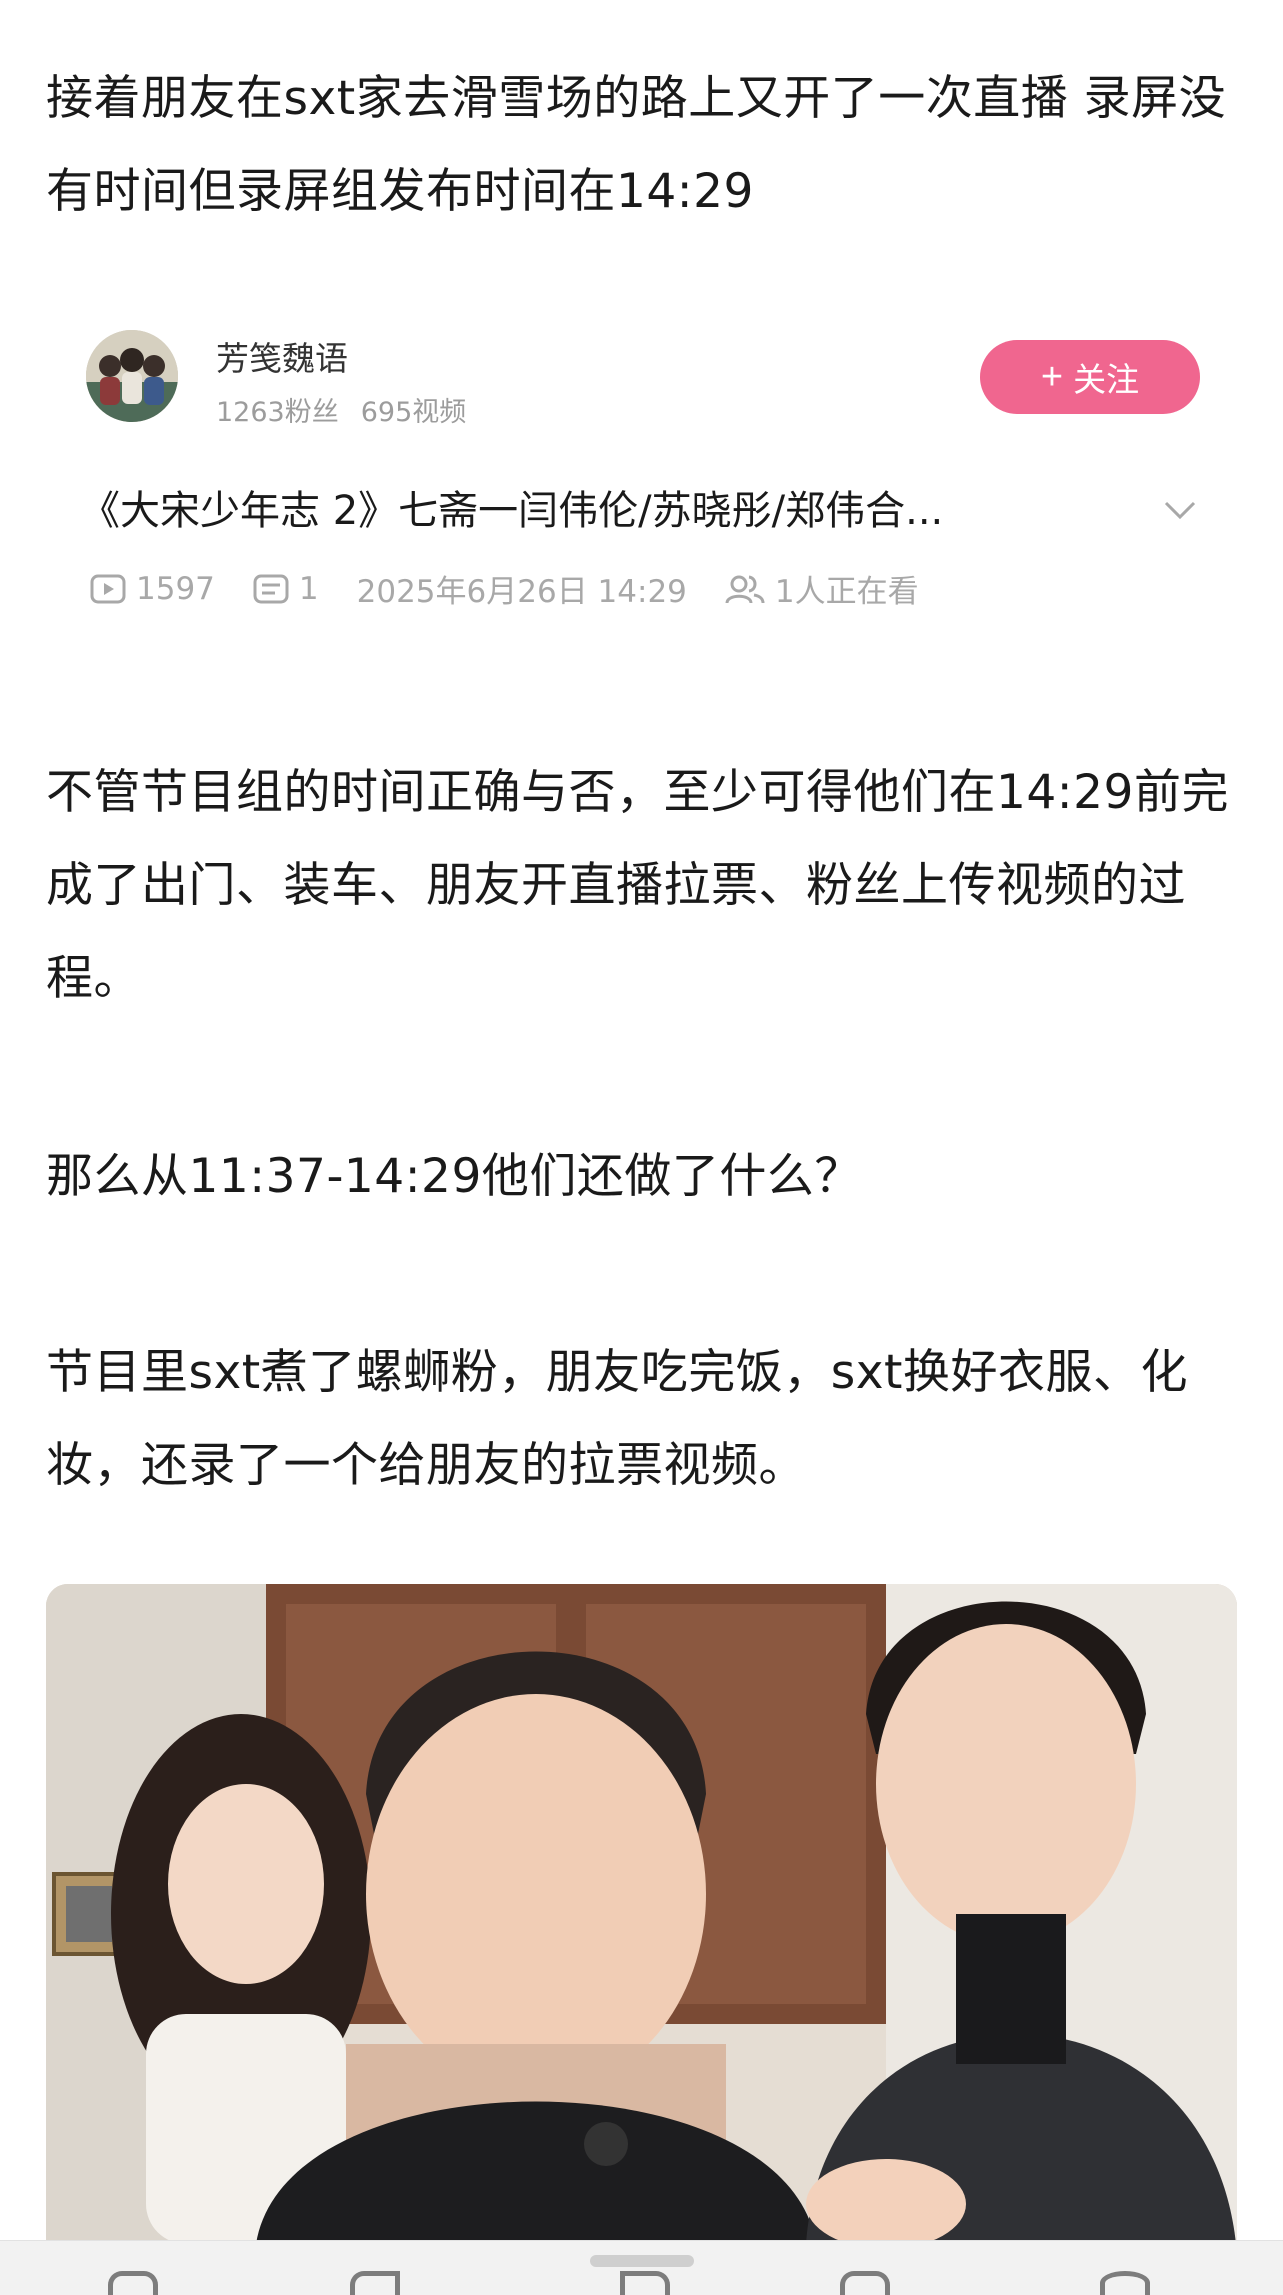 Image resolution: width=1283 pixels, height=2295 pixels. Describe the element at coordinates (1106, 379) in the screenshot. I see `follow-label: 关注` at that location.